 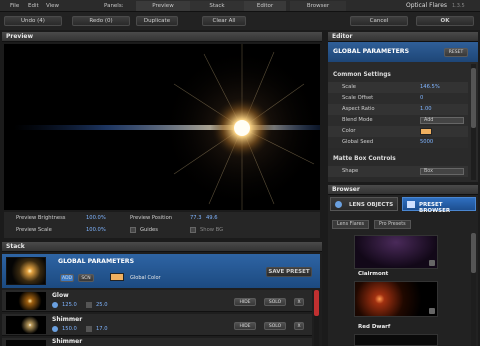 What do you see at coordinates (379, 21) in the screenshot?
I see `cancel-button: Cancel` at bounding box center [379, 21].